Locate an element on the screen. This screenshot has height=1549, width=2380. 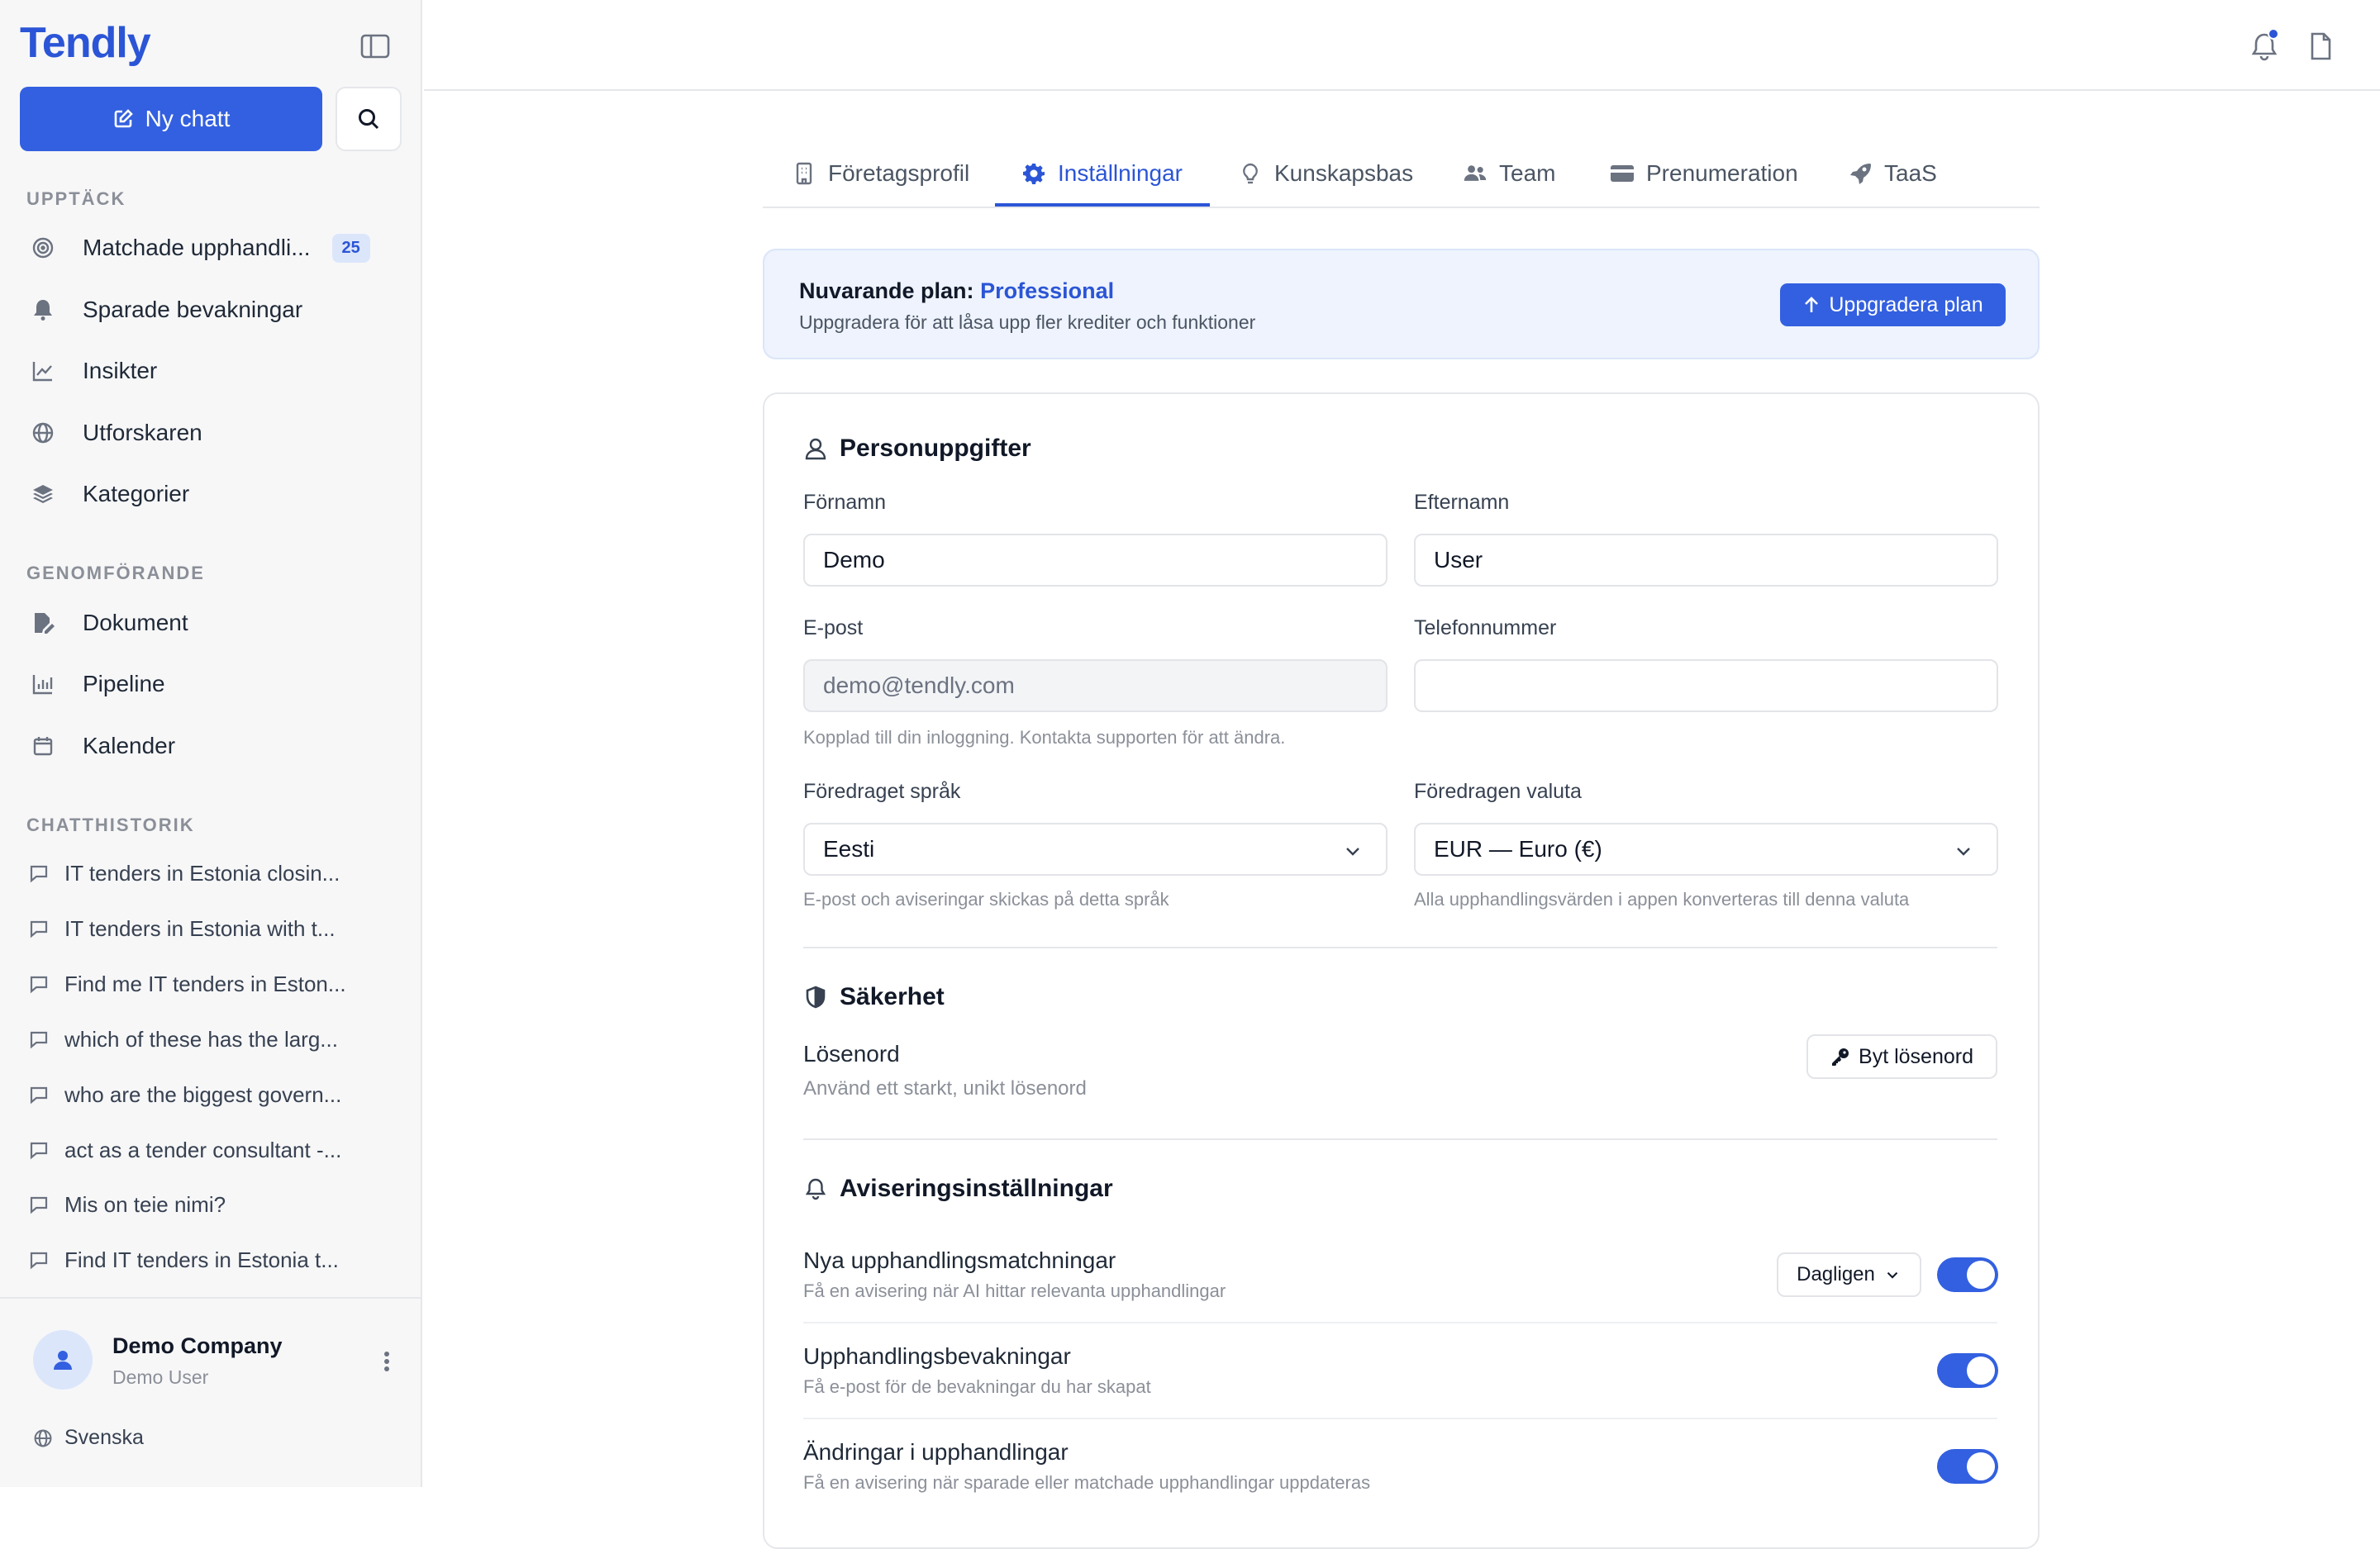
sidebar-item-saved-watches: Sparade bevakningar is located at coordinates (210, 310).